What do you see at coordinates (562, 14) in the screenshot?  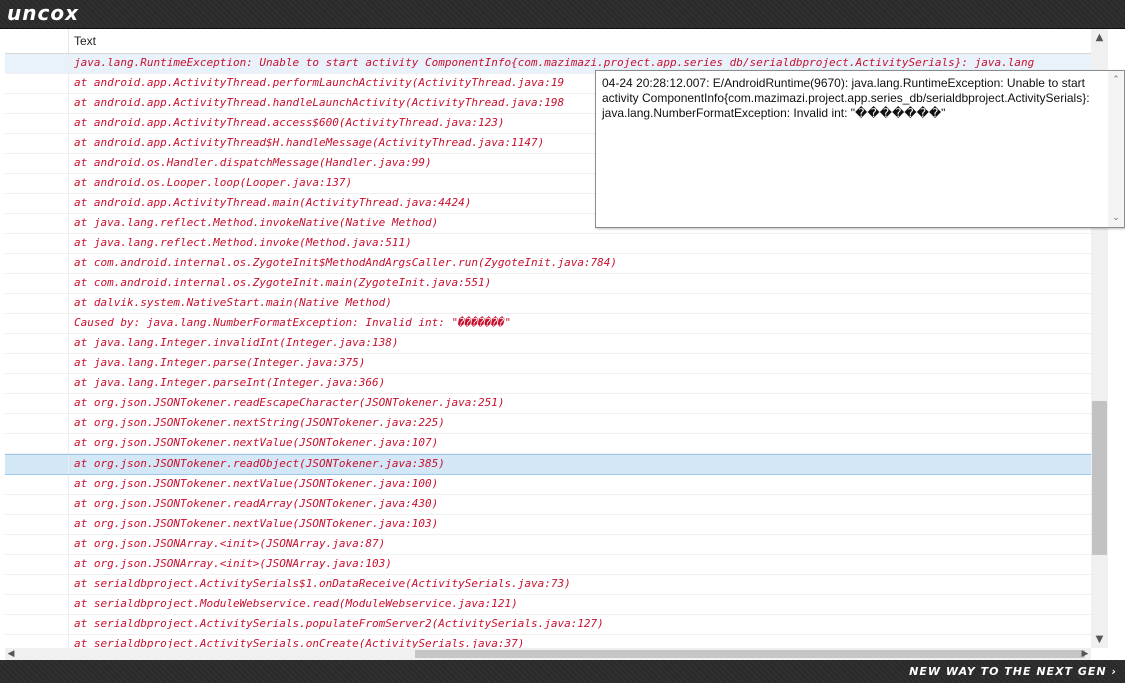 I see `top-bar: uncox` at bounding box center [562, 14].